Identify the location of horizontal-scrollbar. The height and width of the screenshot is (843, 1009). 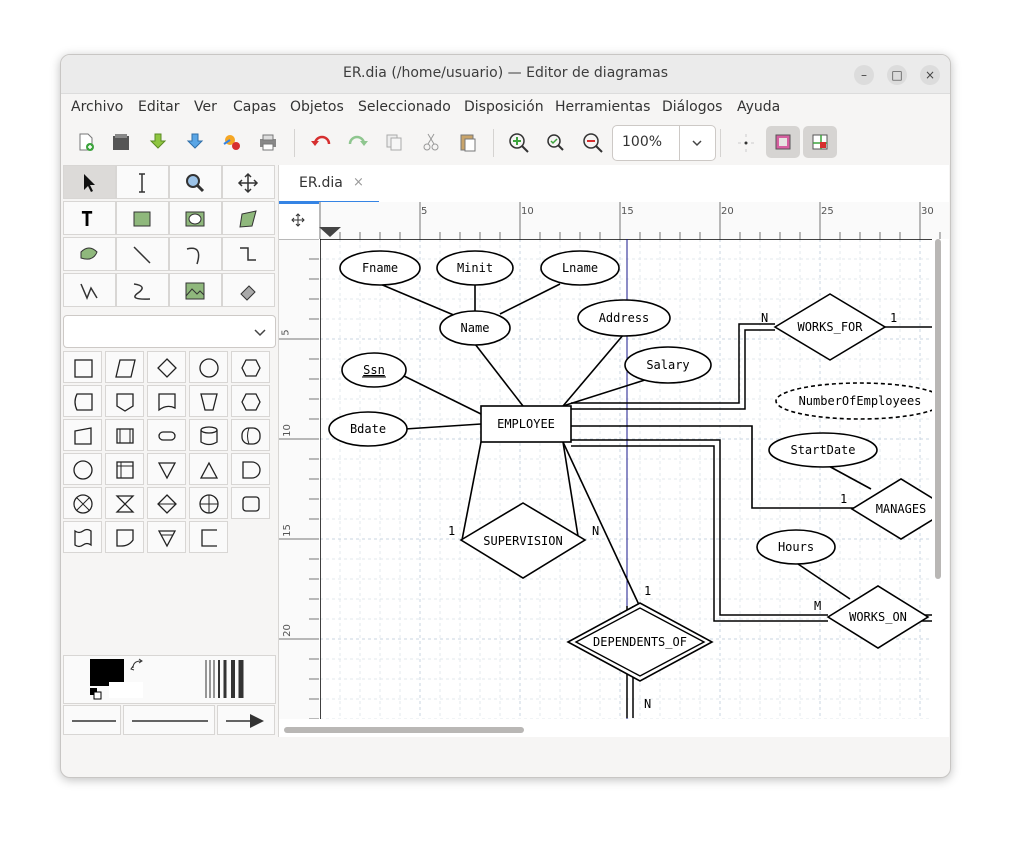
(404, 730).